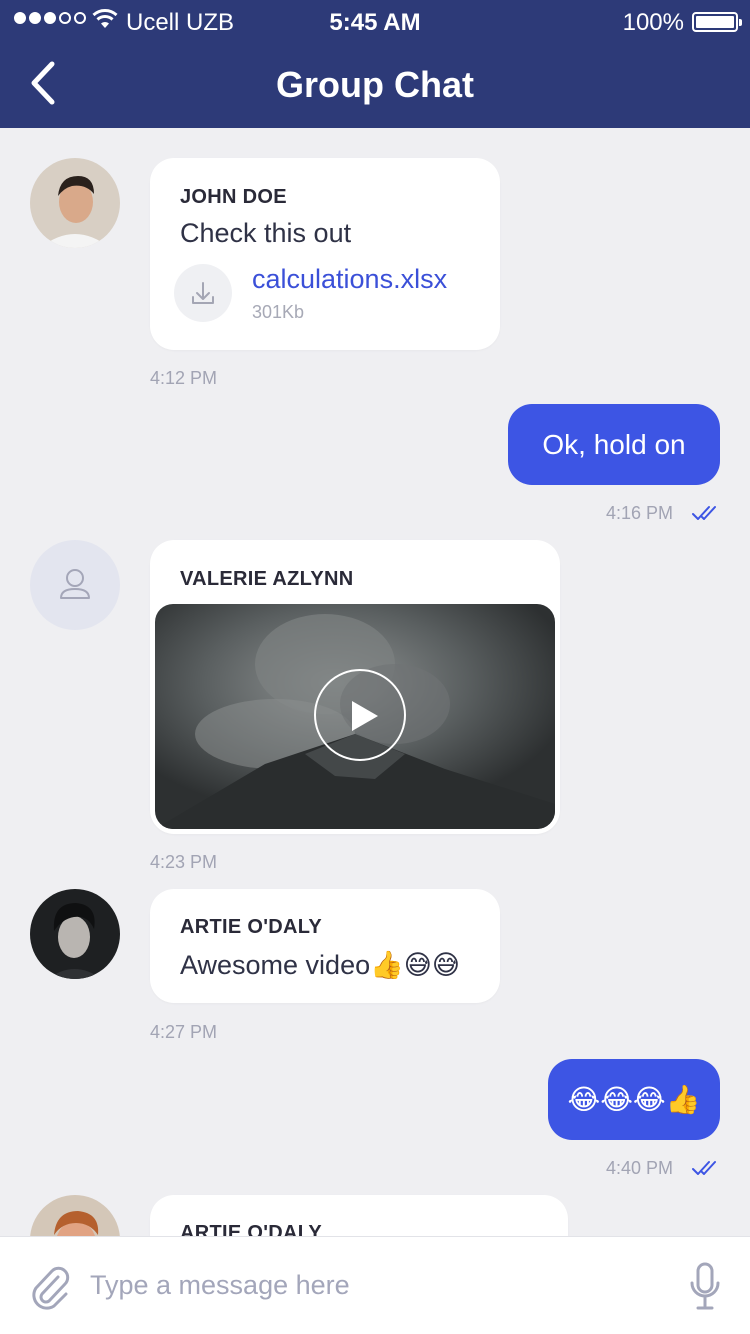 This screenshot has height=1334, width=750. I want to click on microphone-icon, so click(705, 1287).